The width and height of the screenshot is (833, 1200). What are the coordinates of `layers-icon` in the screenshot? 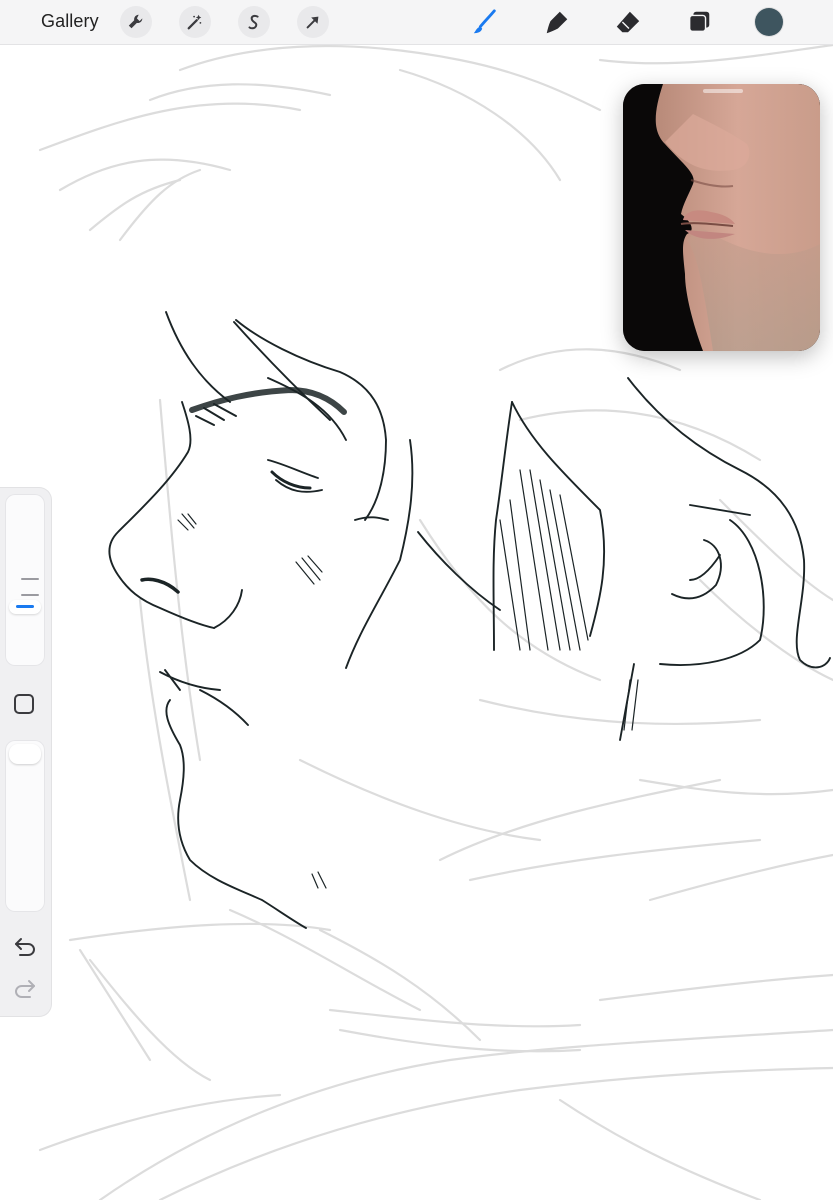 It's located at (699, 22).